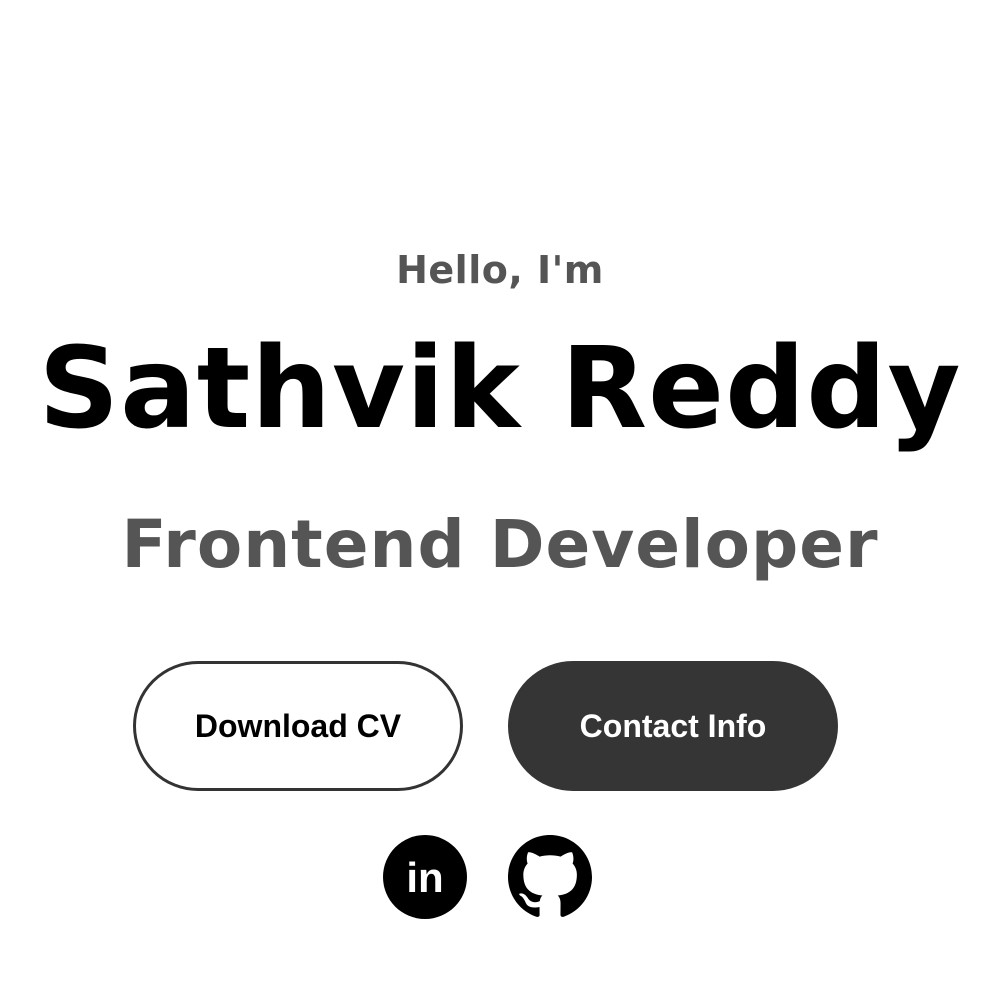 Image resolution: width=1000 pixels, height=1000 pixels. I want to click on download-cv-label: Download CV, so click(298, 725).